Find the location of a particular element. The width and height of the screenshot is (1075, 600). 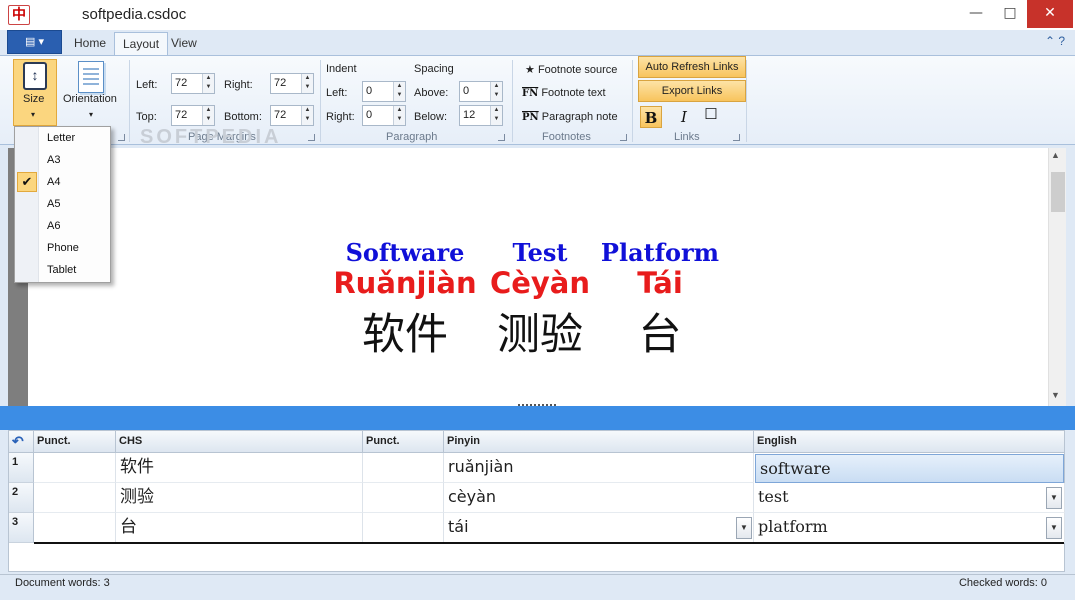

tab-home: Home is located at coordinates (90, 44).